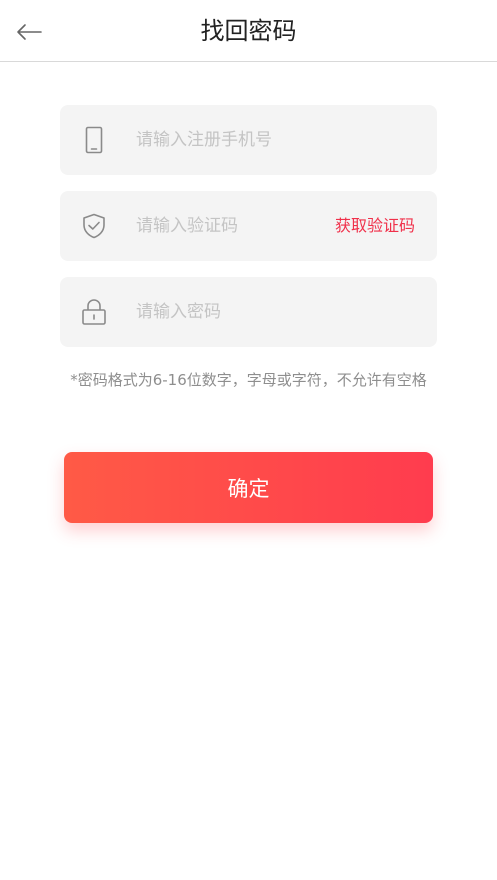  Describe the element at coordinates (94, 226) in the screenshot. I see `shield-check-icon` at that location.